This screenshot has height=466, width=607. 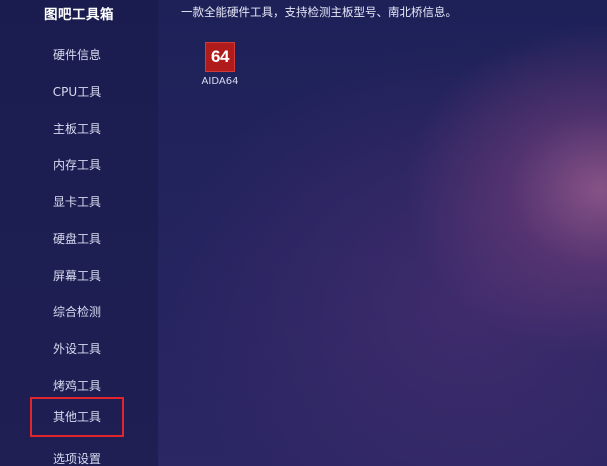 I want to click on sidebar-item-settings: 选项设置, so click(x=77, y=456).